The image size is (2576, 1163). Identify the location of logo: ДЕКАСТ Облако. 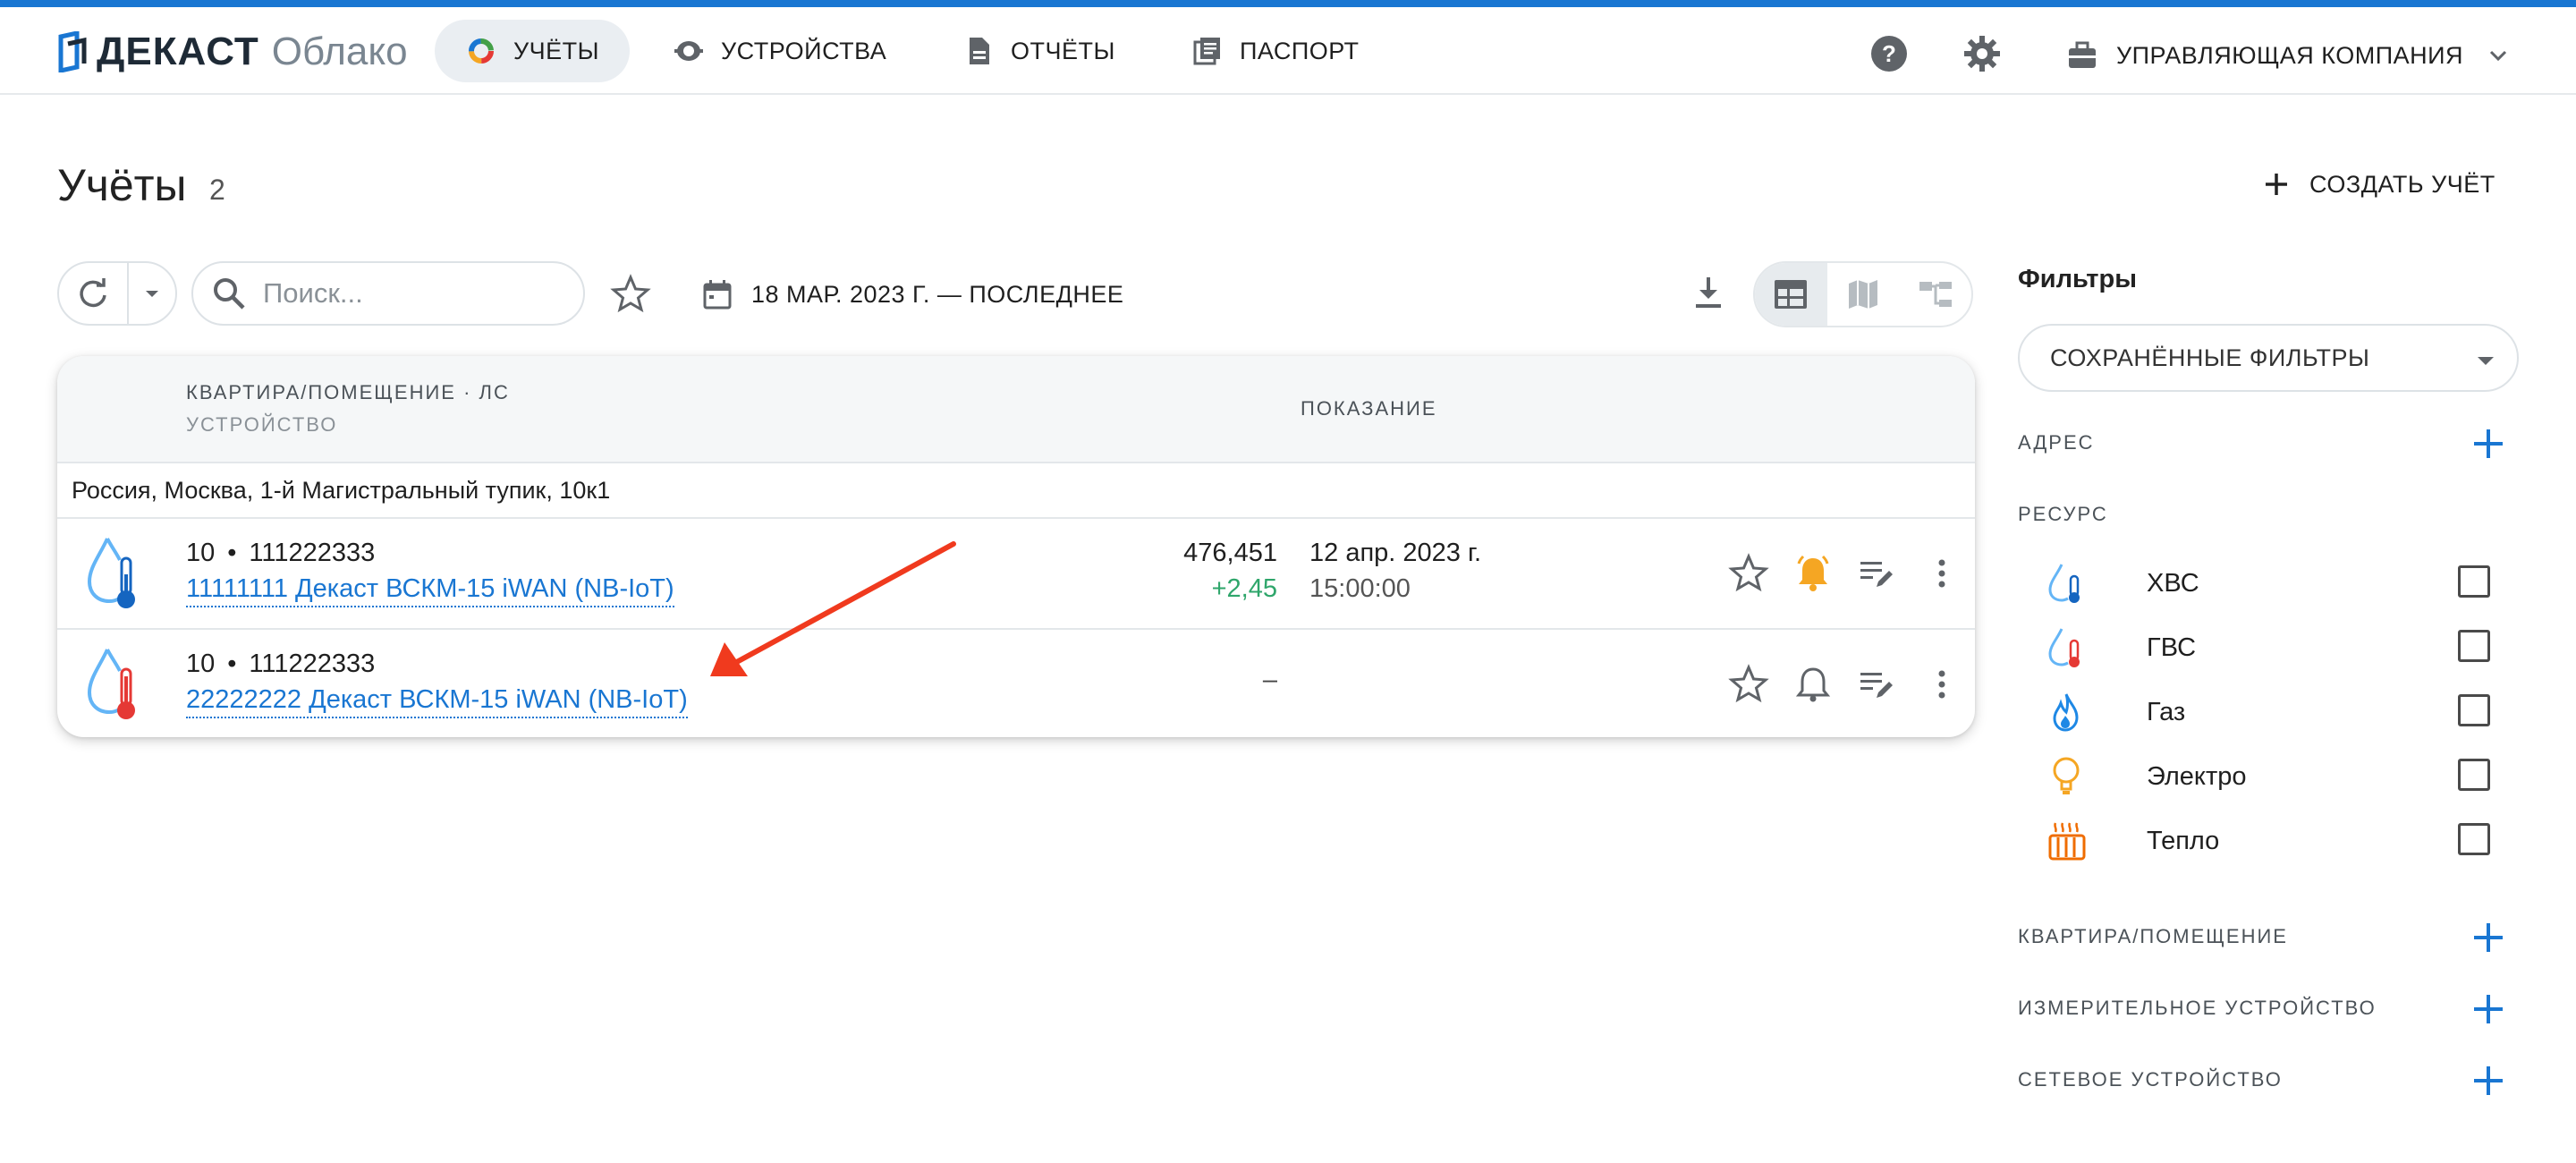
(232, 52).